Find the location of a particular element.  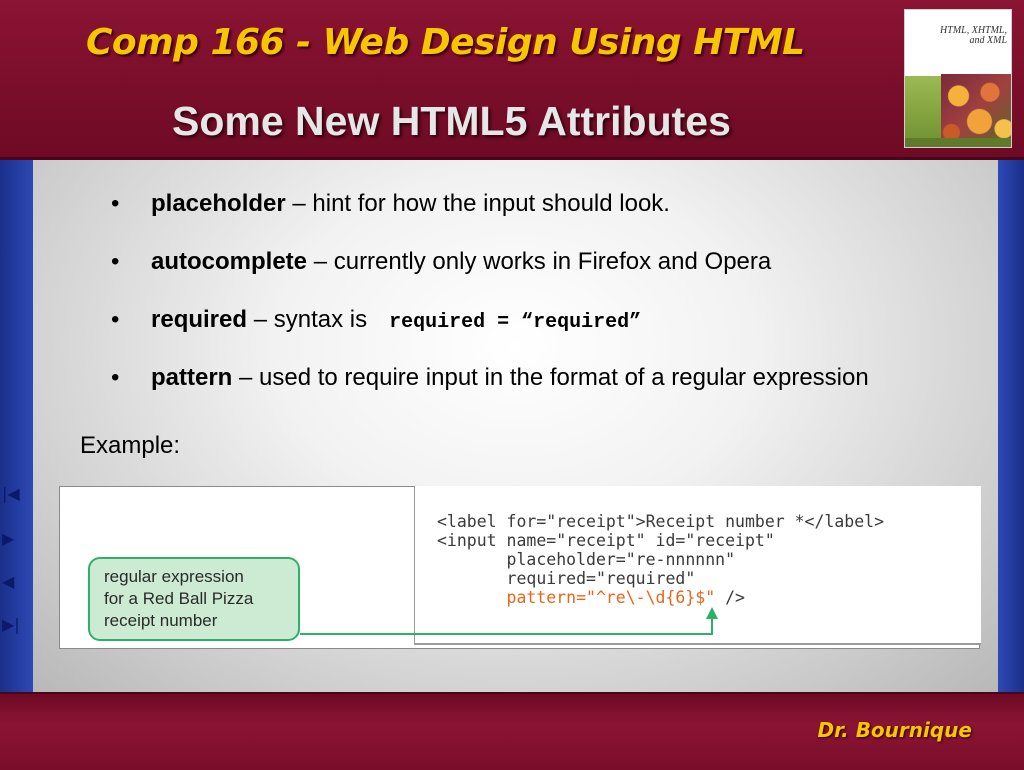

previous-slide-icon: ◀ is located at coordinates (12, 582).